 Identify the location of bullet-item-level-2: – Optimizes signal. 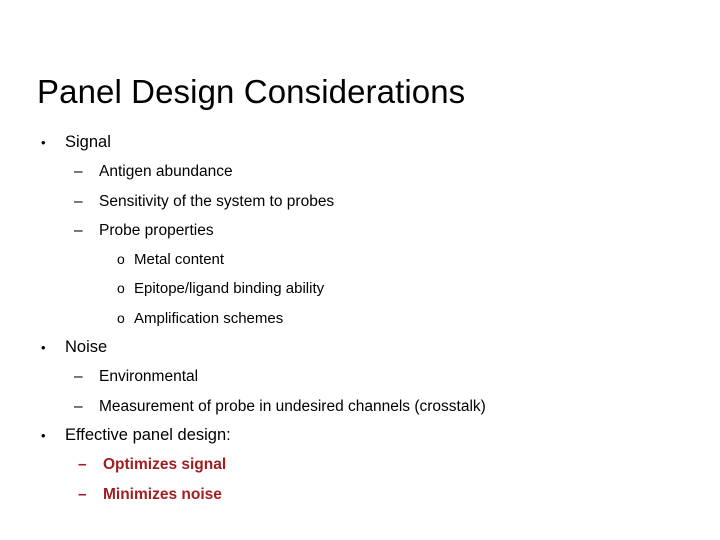
(360, 464).